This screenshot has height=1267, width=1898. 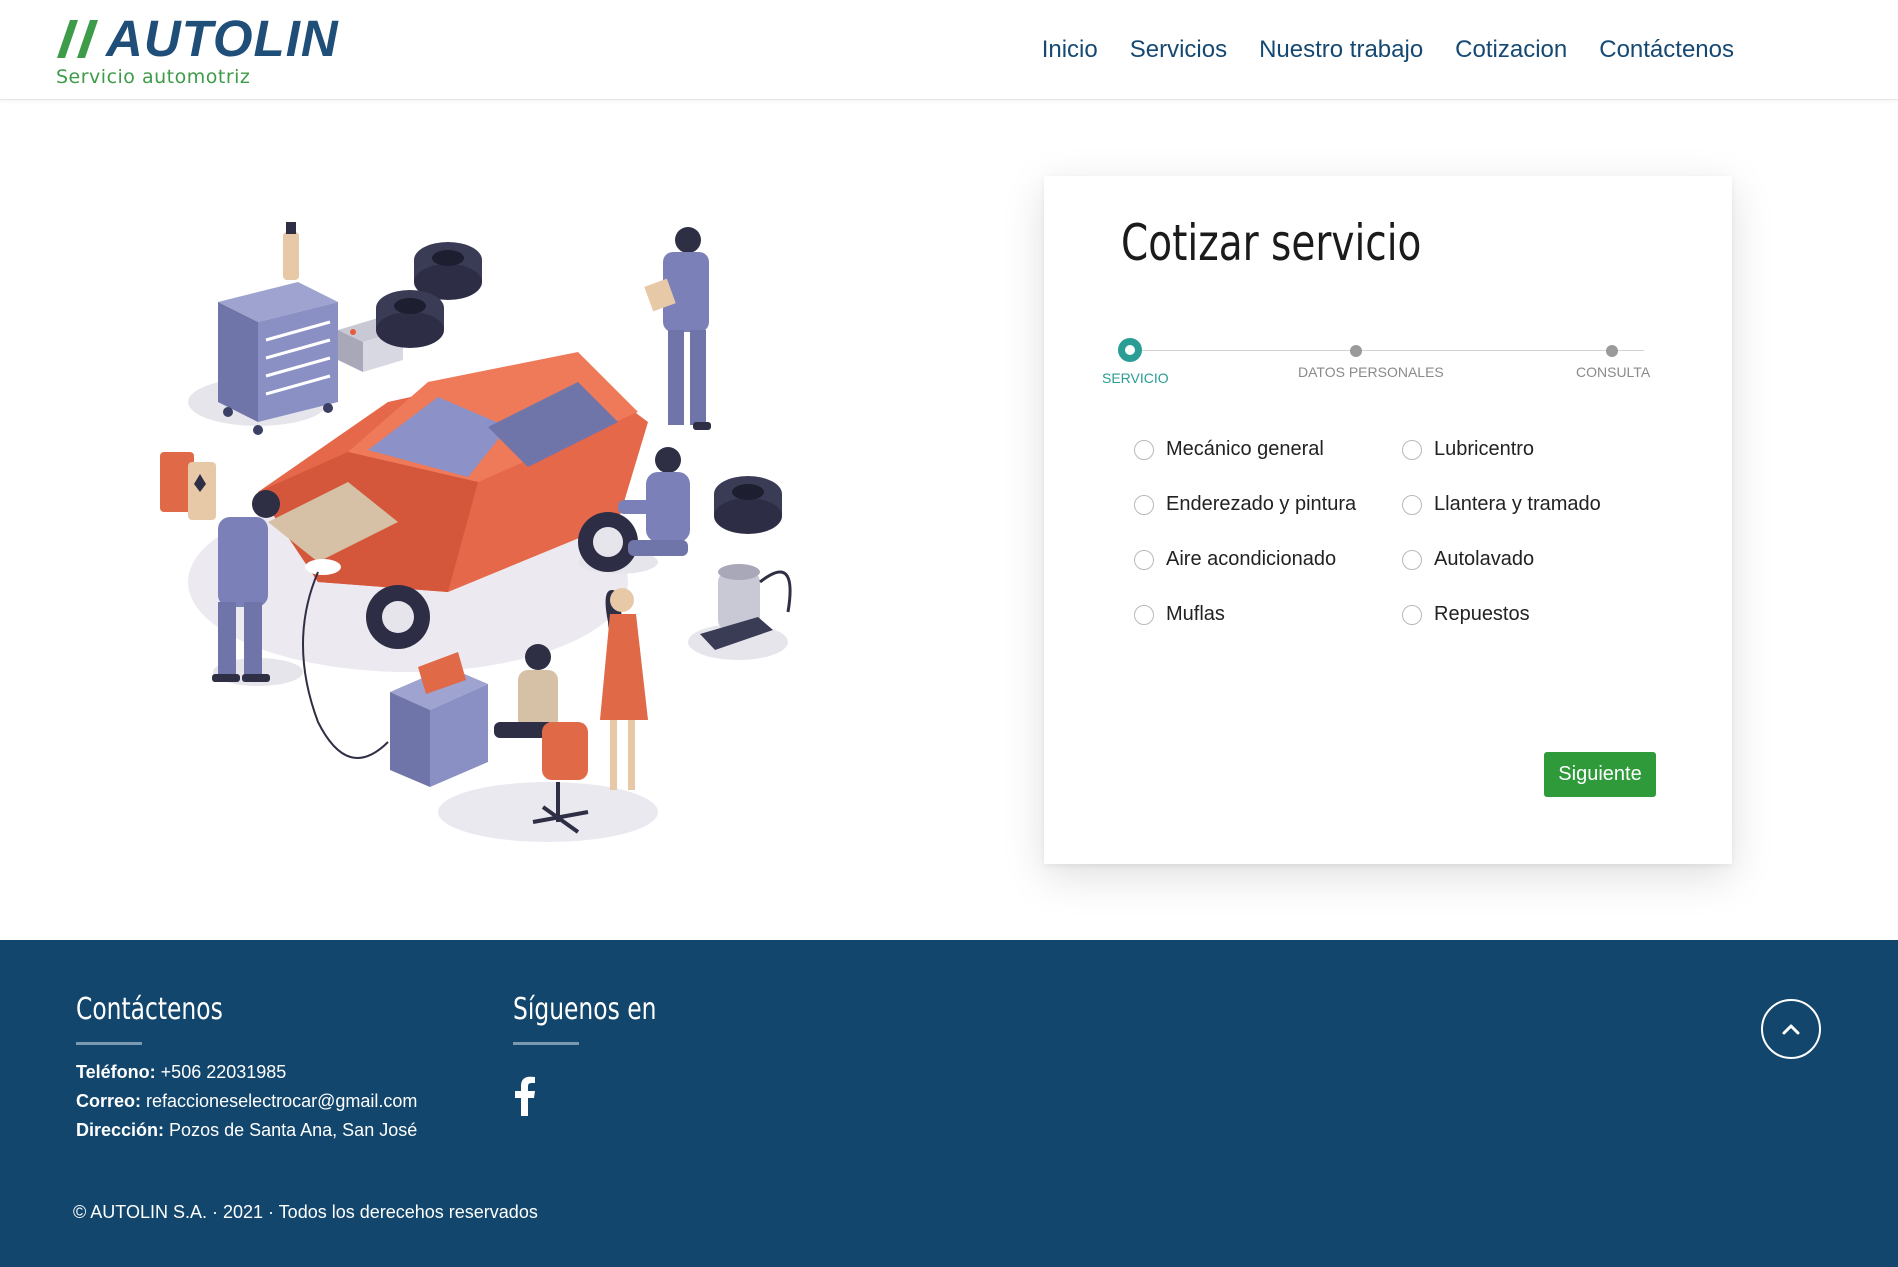 I want to click on quote-title: Cotizar servicio, so click(x=1271, y=243).